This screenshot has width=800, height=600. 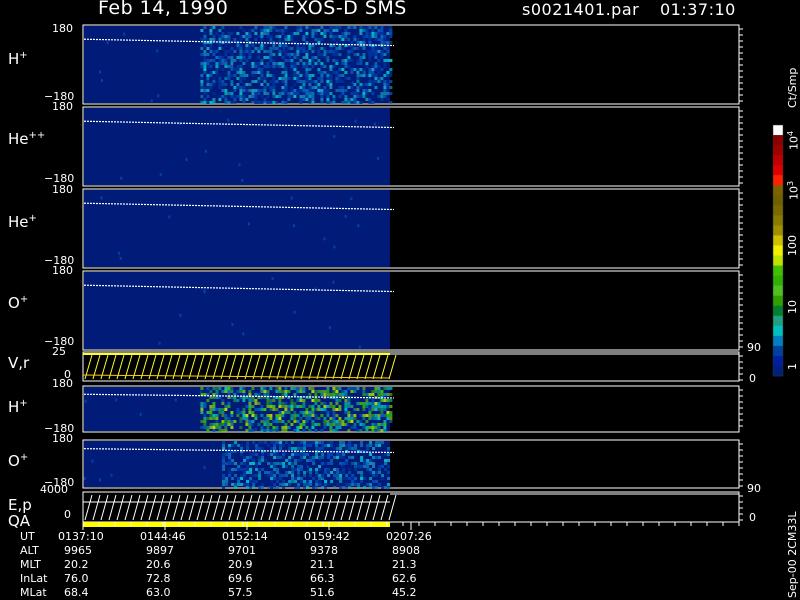 I want to click on ephemeris-row-label: ALT, so click(x=29, y=550).